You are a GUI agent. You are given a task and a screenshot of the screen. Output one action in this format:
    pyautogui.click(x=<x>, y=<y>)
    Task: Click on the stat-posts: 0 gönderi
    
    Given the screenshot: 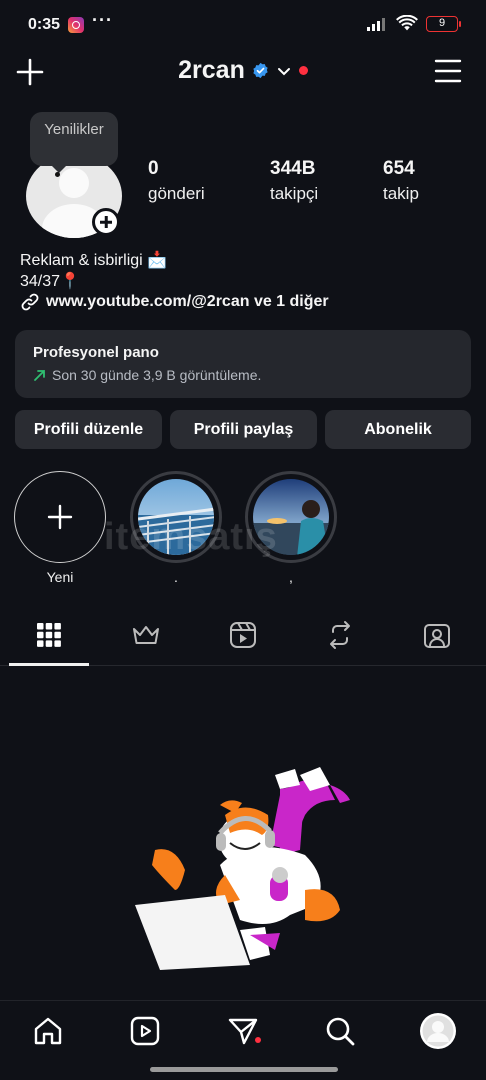 What is the action you would take?
    pyautogui.click(x=176, y=181)
    